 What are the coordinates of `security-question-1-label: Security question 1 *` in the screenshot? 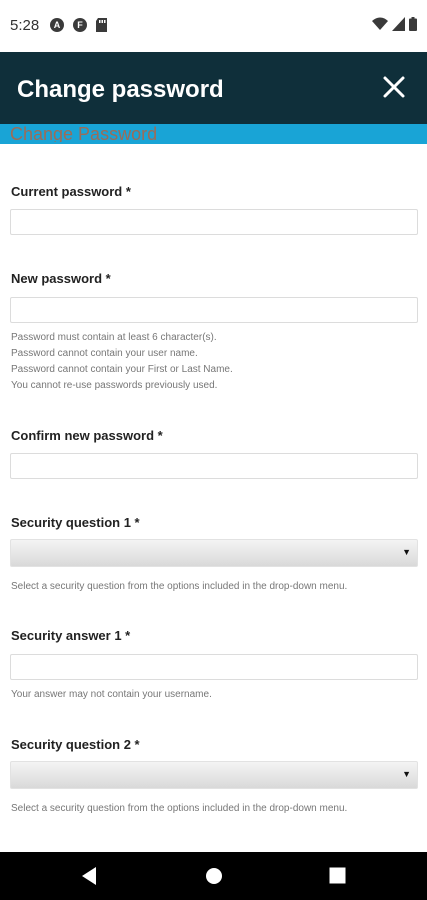 It's located at (75, 522).